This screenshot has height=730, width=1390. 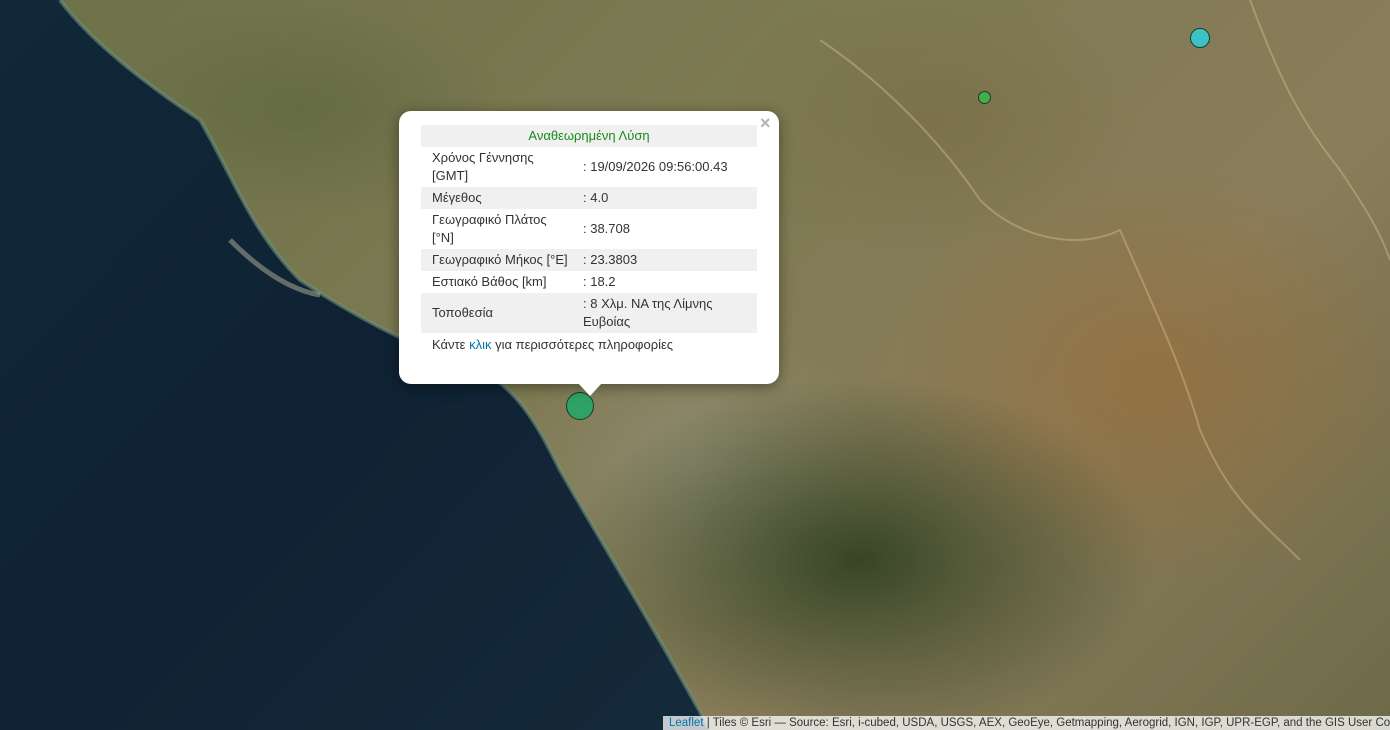 What do you see at coordinates (606, 228) in the screenshot?
I see `latitude-value: : 38.708` at bounding box center [606, 228].